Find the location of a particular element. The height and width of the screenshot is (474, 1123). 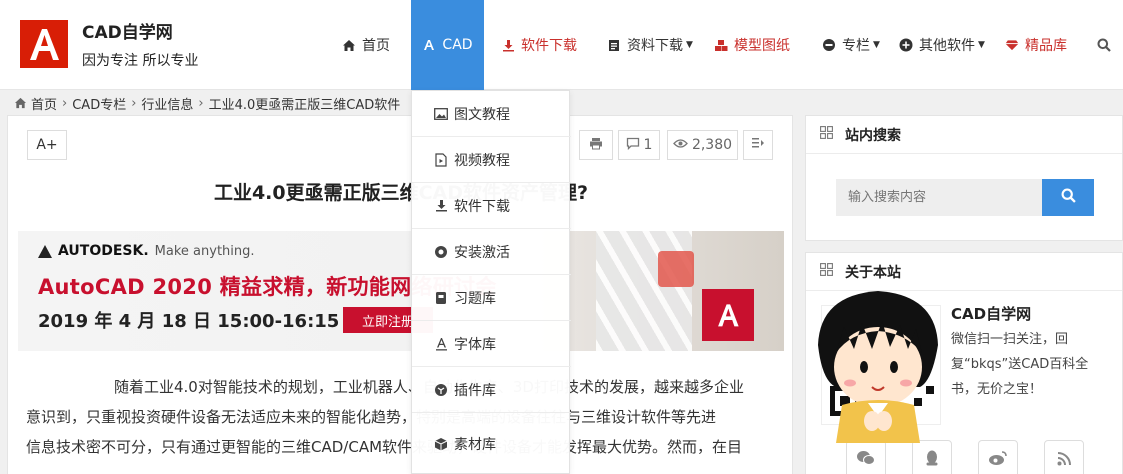

menu-item-fonts: 字体库 is located at coordinates (491, 344).